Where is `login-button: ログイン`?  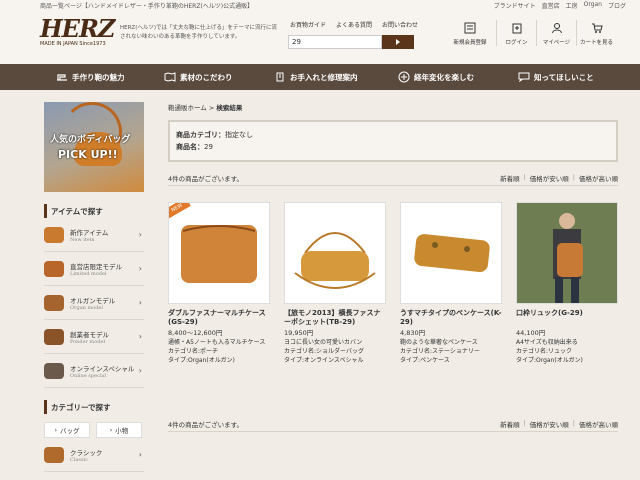
login-button: ログイン is located at coordinates (516, 33).